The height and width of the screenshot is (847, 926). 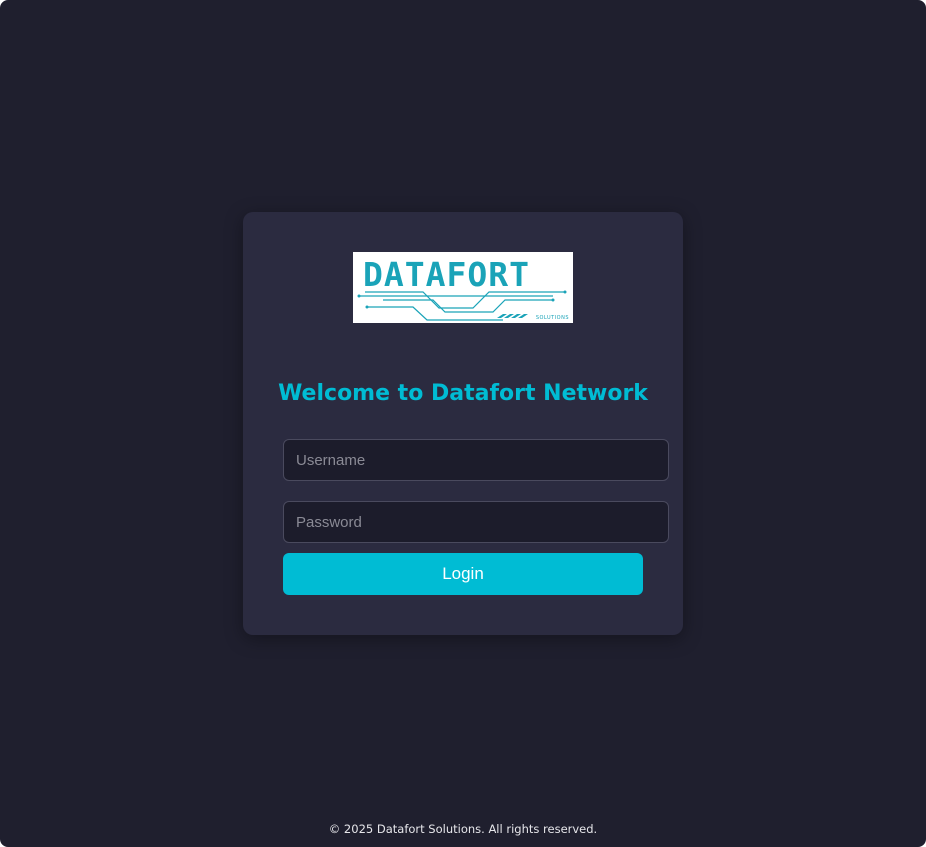 What do you see at coordinates (446, 274) in the screenshot?
I see `logo-wordmark: DATAFORT` at bounding box center [446, 274].